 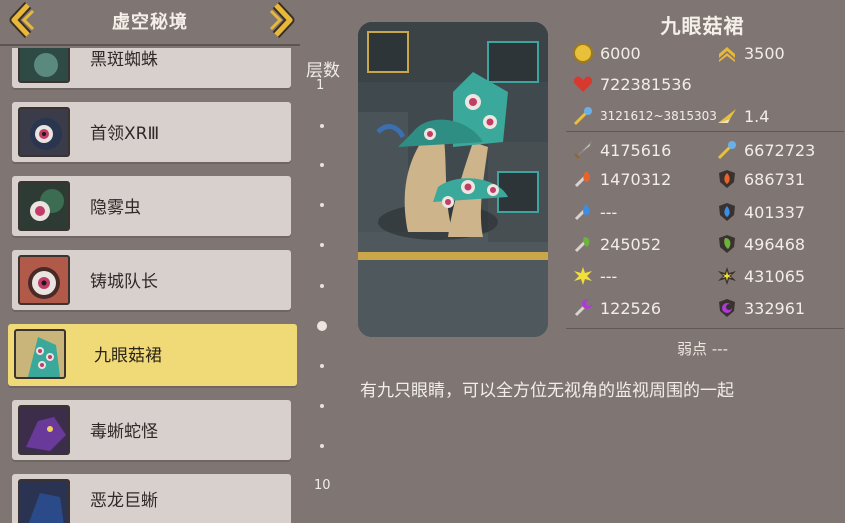 I want to click on dark-atk-stat: 122526, so click(x=616, y=308).